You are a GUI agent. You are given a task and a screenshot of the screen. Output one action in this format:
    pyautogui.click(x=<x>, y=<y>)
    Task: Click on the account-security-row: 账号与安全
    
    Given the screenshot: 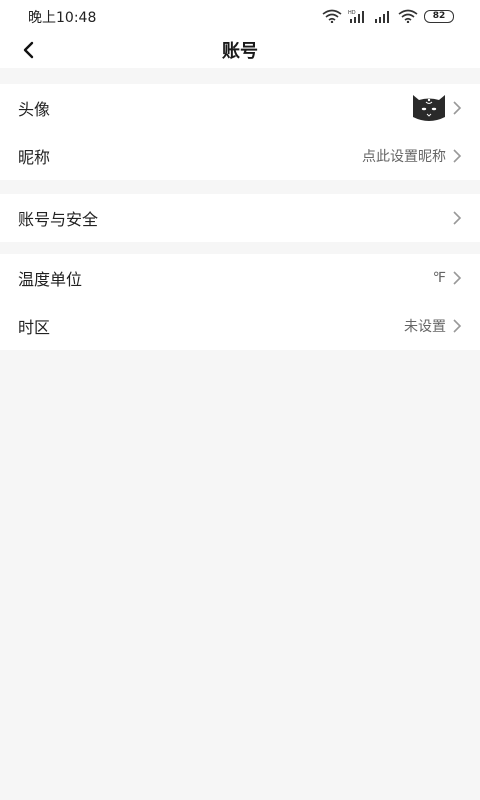 What is the action you would take?
    pyautogui.click(x=240, y=218)
    